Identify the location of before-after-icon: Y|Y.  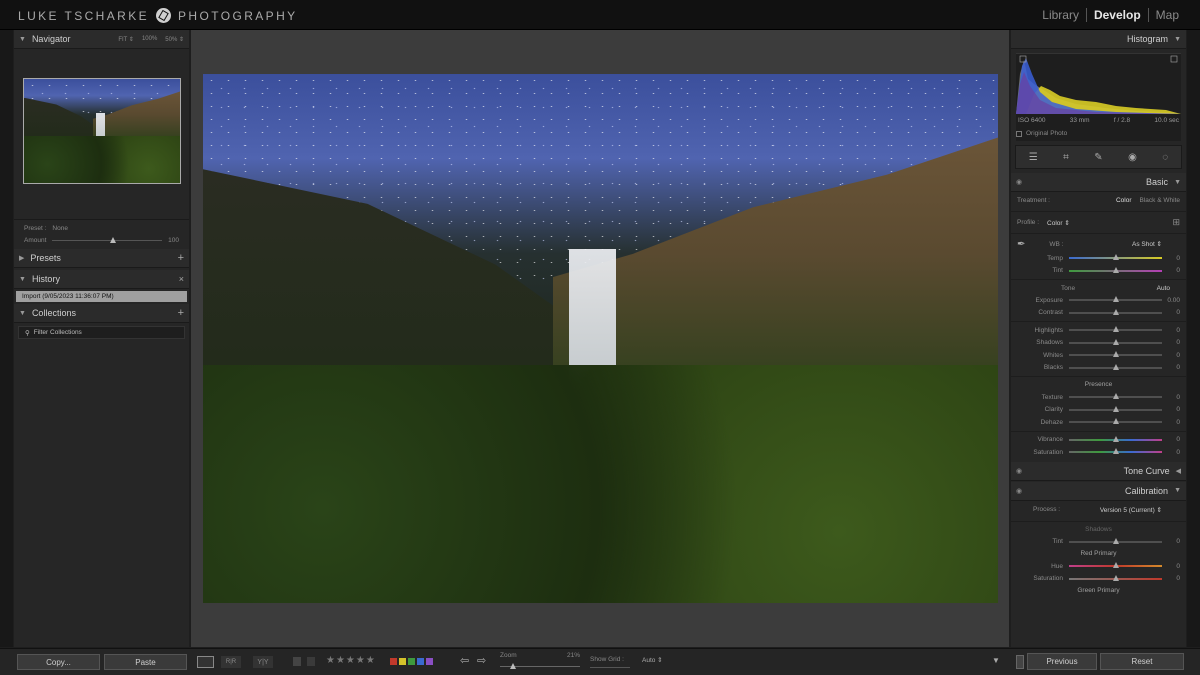
(263, 662).